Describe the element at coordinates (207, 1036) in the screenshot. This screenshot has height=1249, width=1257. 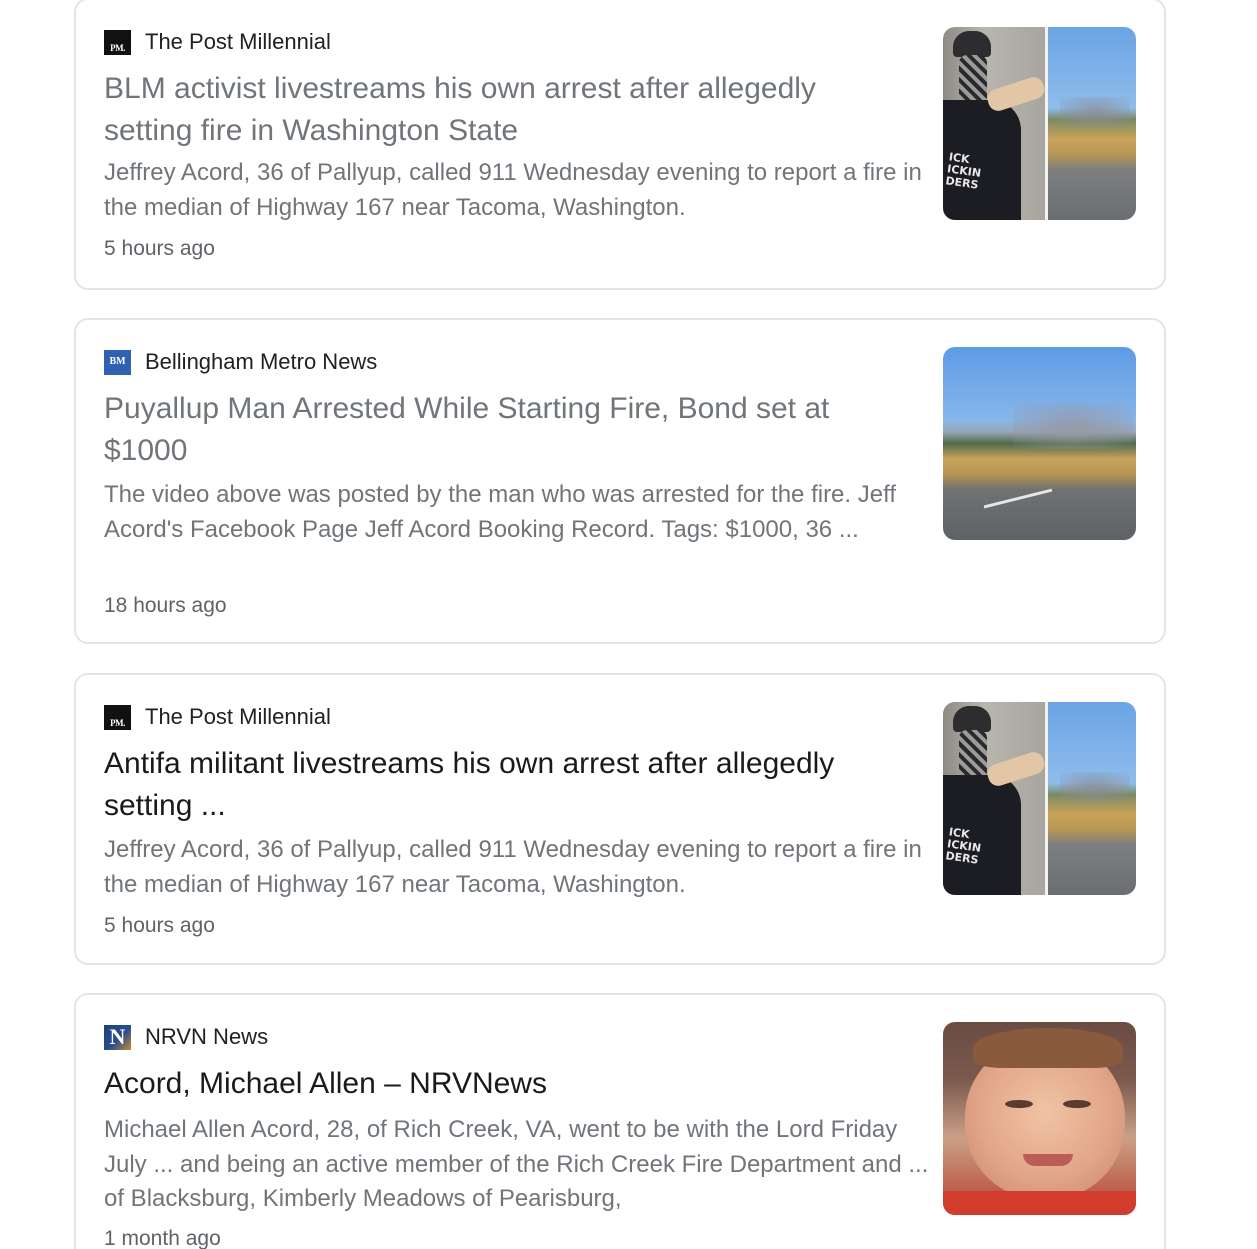
I see `source-name: NRVN News` at that location.